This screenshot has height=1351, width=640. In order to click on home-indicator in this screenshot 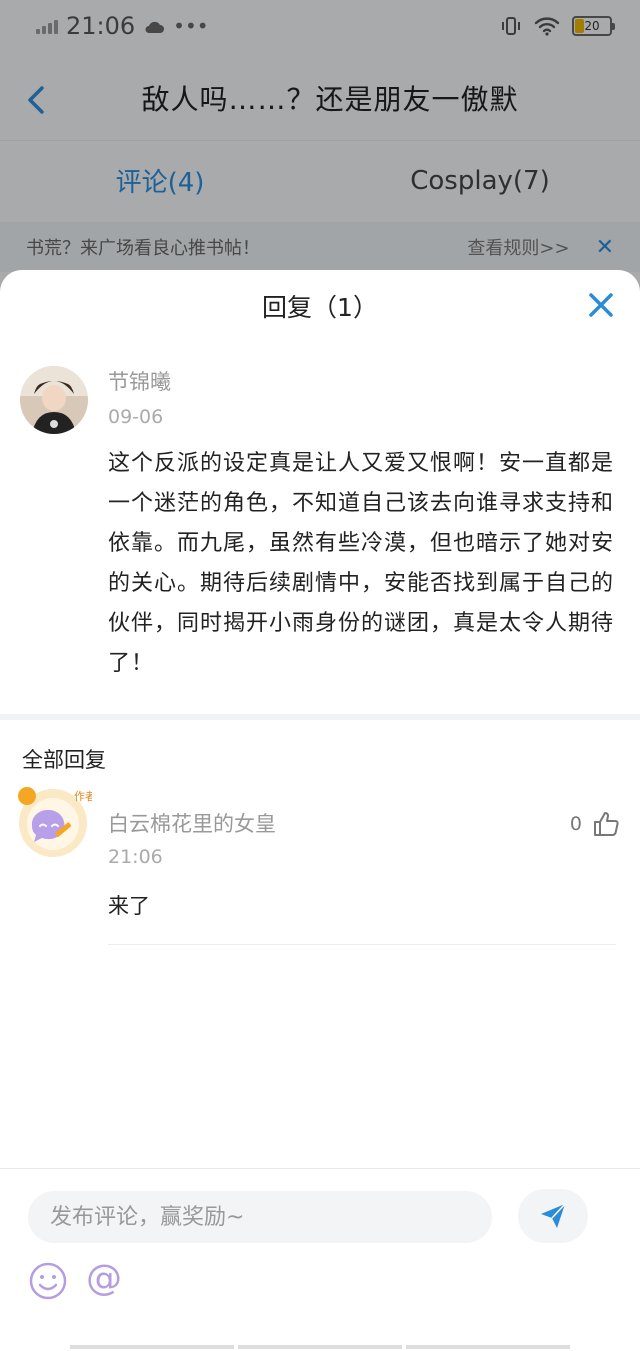, I will do `click(320, 1348)`.